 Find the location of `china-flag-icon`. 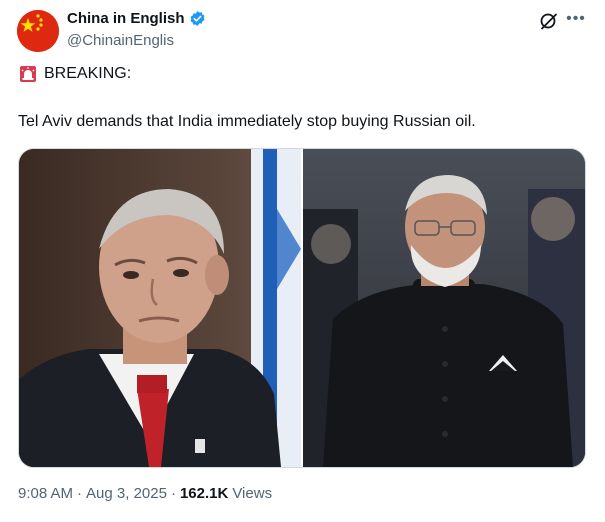

china-flag-icon is located at coordinates (38, 31).